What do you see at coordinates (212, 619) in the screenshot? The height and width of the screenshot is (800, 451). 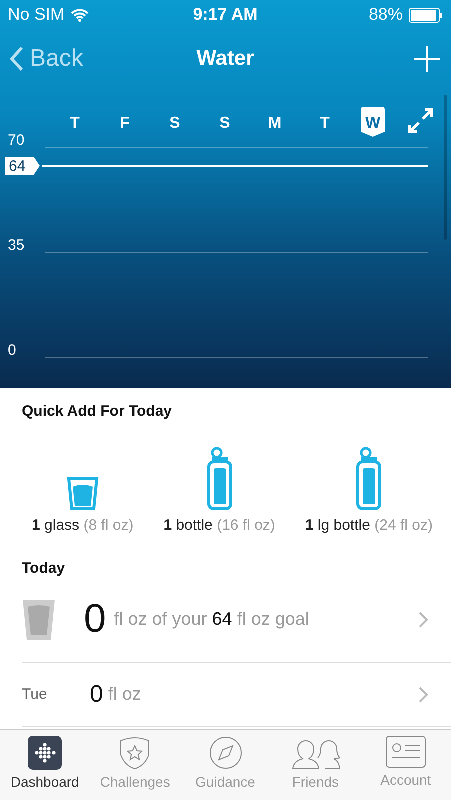 I see `goal-text: fl oz of your 64 fl oz goal` at bounding box center [212, 619].